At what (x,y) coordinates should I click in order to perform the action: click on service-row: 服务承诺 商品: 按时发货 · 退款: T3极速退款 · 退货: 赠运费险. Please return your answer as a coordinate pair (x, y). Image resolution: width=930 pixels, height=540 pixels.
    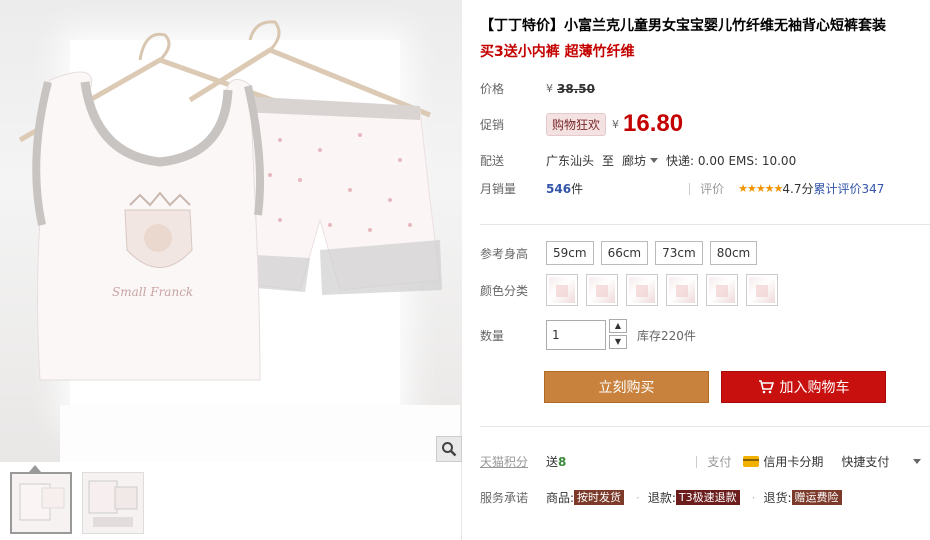
    Looking at the image, I should click on (663, 497).